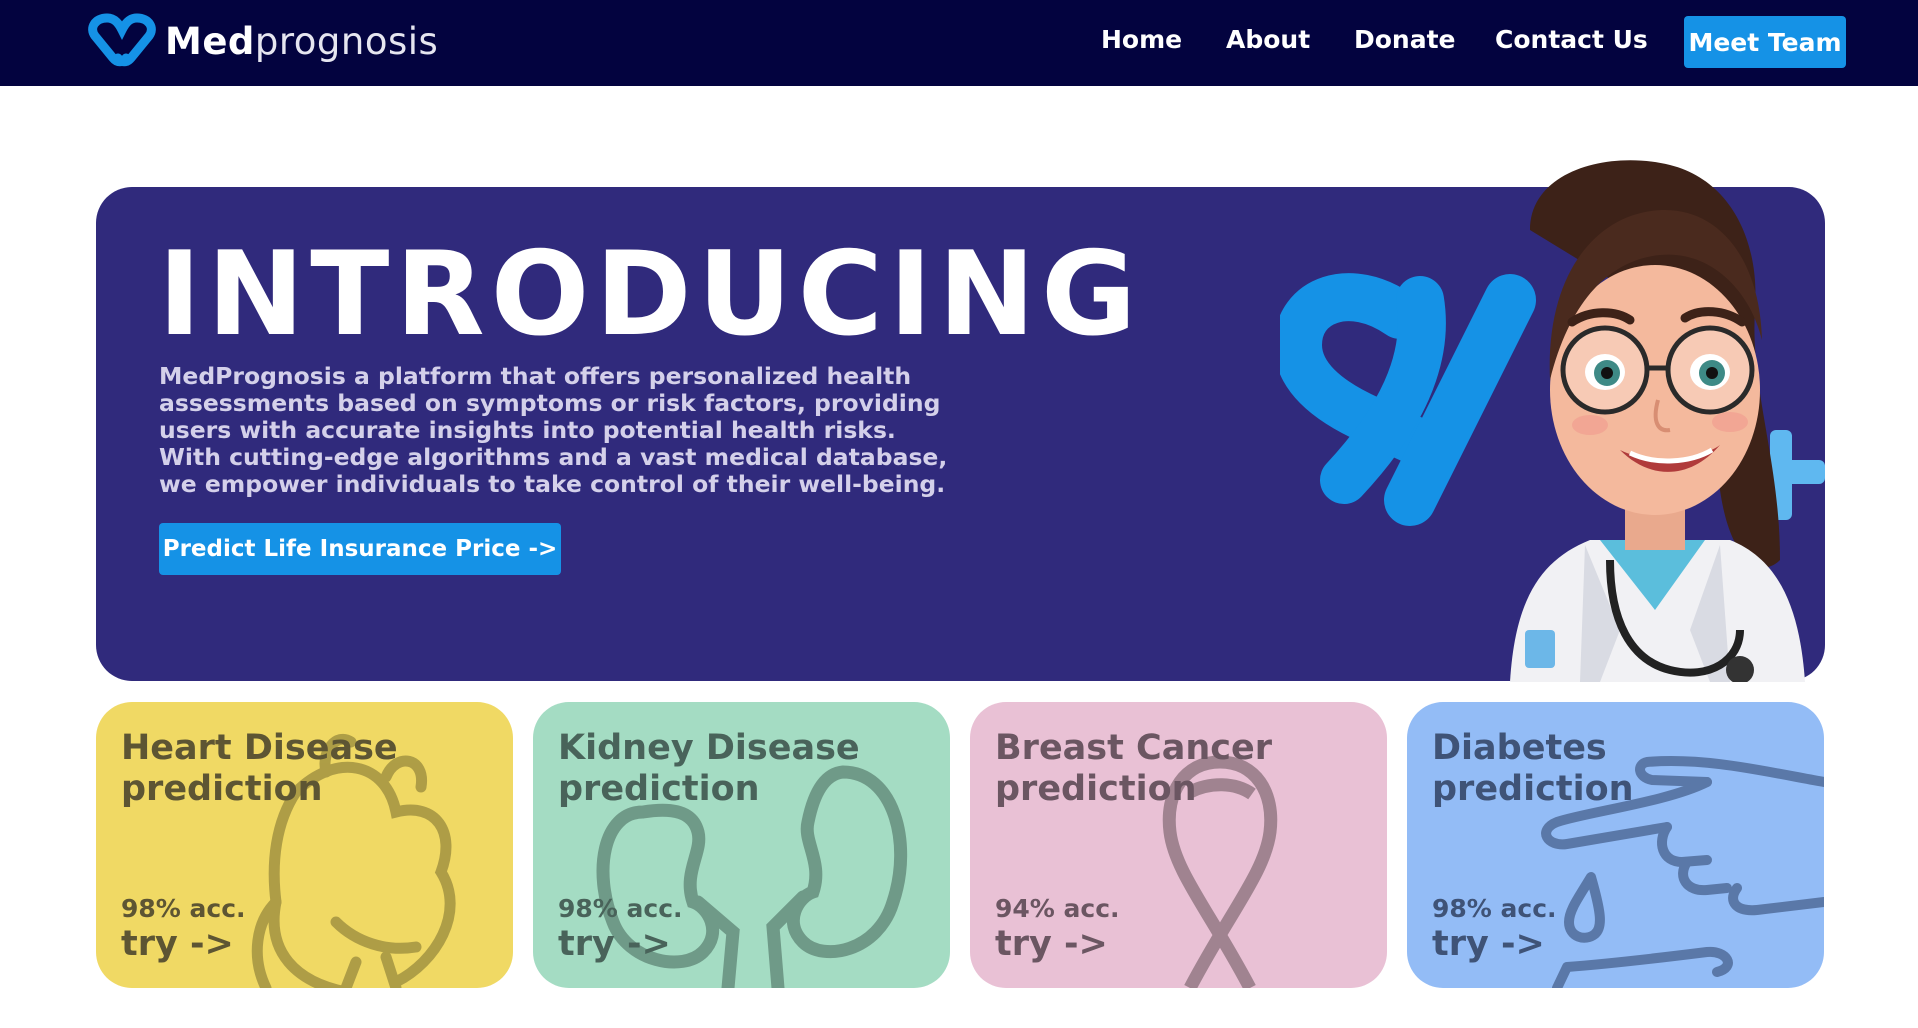  I want to click on card-title-line1: Heart Disease, so click(259, 748).